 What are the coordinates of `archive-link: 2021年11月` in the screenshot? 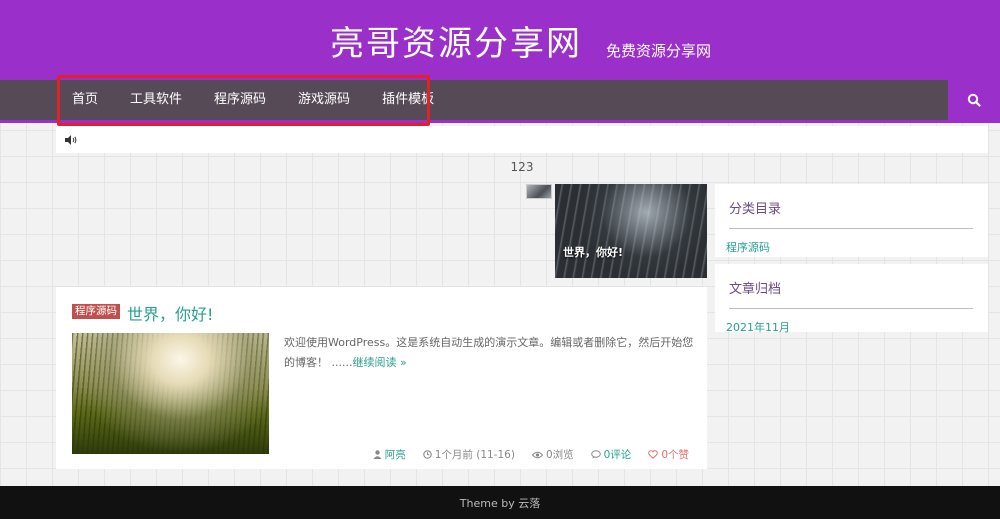 It's located at (849, 327).